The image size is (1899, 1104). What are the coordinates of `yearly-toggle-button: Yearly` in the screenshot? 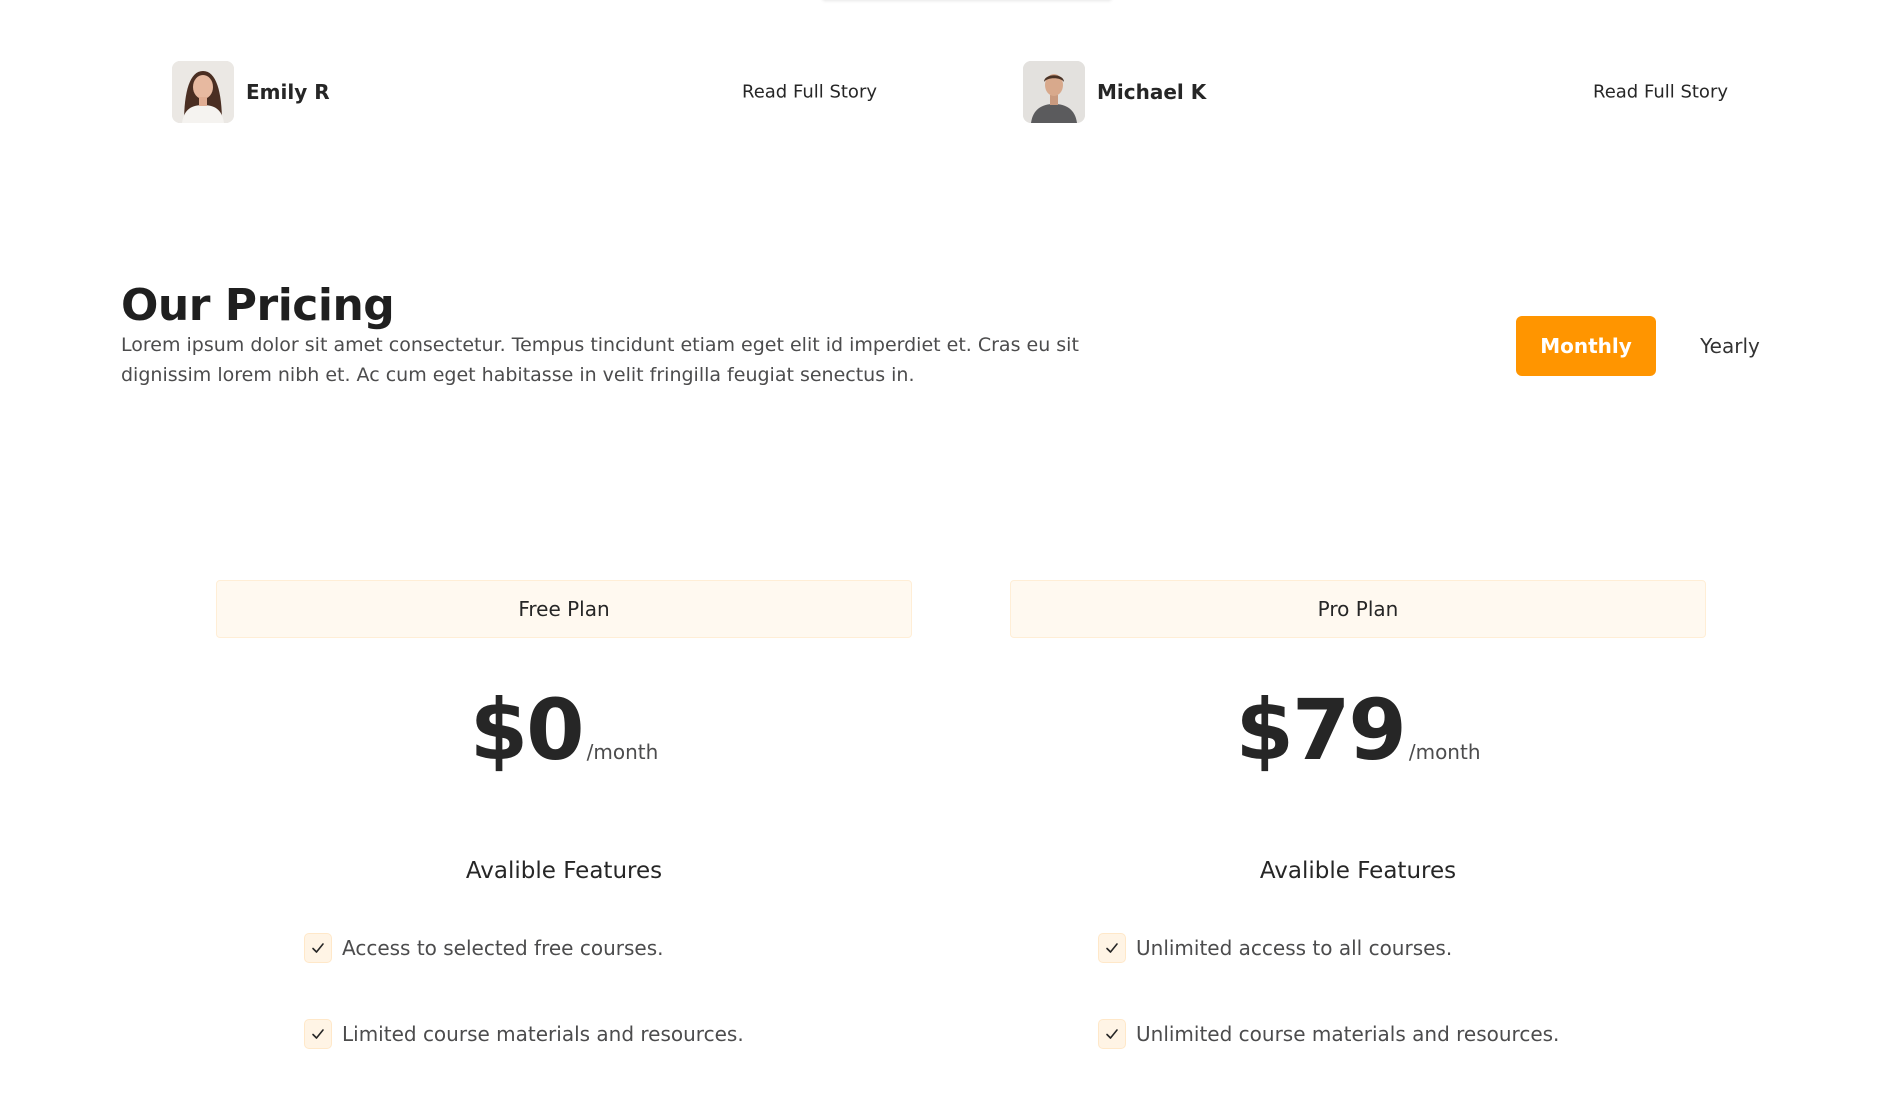 It's located at (1730, 346).